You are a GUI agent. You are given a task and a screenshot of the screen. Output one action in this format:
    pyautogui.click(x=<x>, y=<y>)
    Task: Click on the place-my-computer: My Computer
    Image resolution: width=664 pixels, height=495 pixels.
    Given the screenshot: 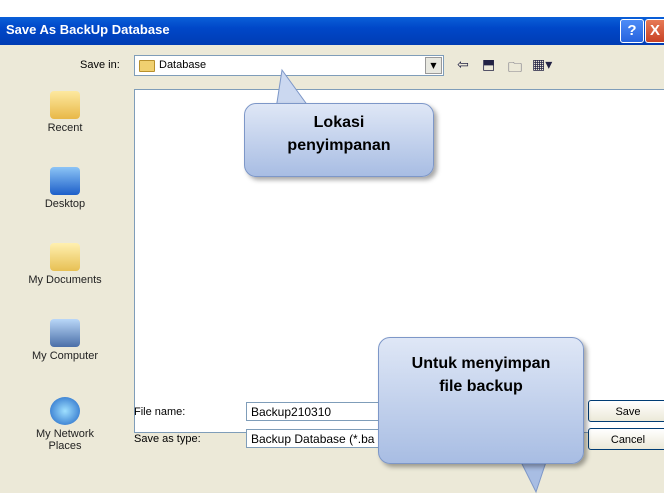 What is the action you would take?
    pyautogui.click(x=65, y=340)
    